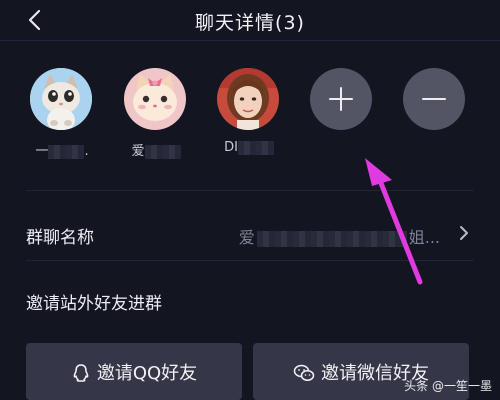 This screenshot has height=400, width=500. What do you see at coordinates (434, 99) in the screenshot?
I see `remove-member-button` at bounding box center [434, 99].